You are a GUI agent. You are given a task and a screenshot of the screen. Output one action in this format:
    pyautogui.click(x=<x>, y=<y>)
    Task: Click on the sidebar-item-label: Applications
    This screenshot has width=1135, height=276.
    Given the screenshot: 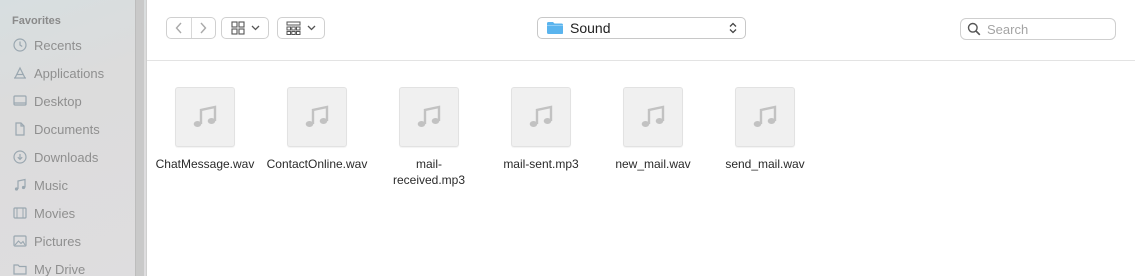 What is the action you would take?
    pyautogui.click(x=69, y=73)
    